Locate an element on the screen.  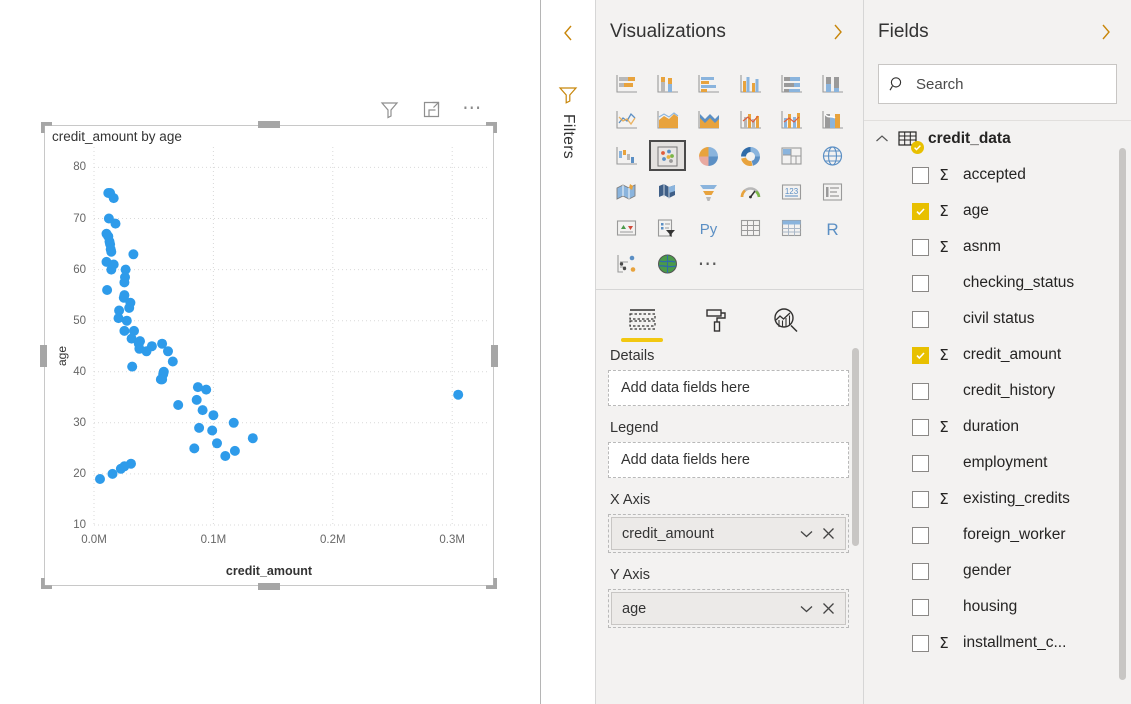
arcgis-maps-icon is located at coordinates (667, 263).